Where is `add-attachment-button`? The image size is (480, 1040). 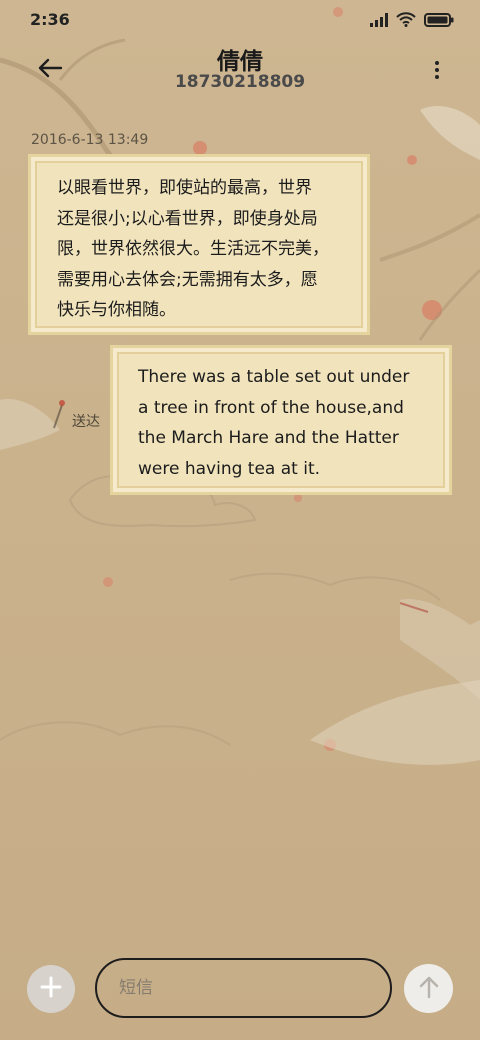 add-attachment-button is located at coordinates (51, 989).